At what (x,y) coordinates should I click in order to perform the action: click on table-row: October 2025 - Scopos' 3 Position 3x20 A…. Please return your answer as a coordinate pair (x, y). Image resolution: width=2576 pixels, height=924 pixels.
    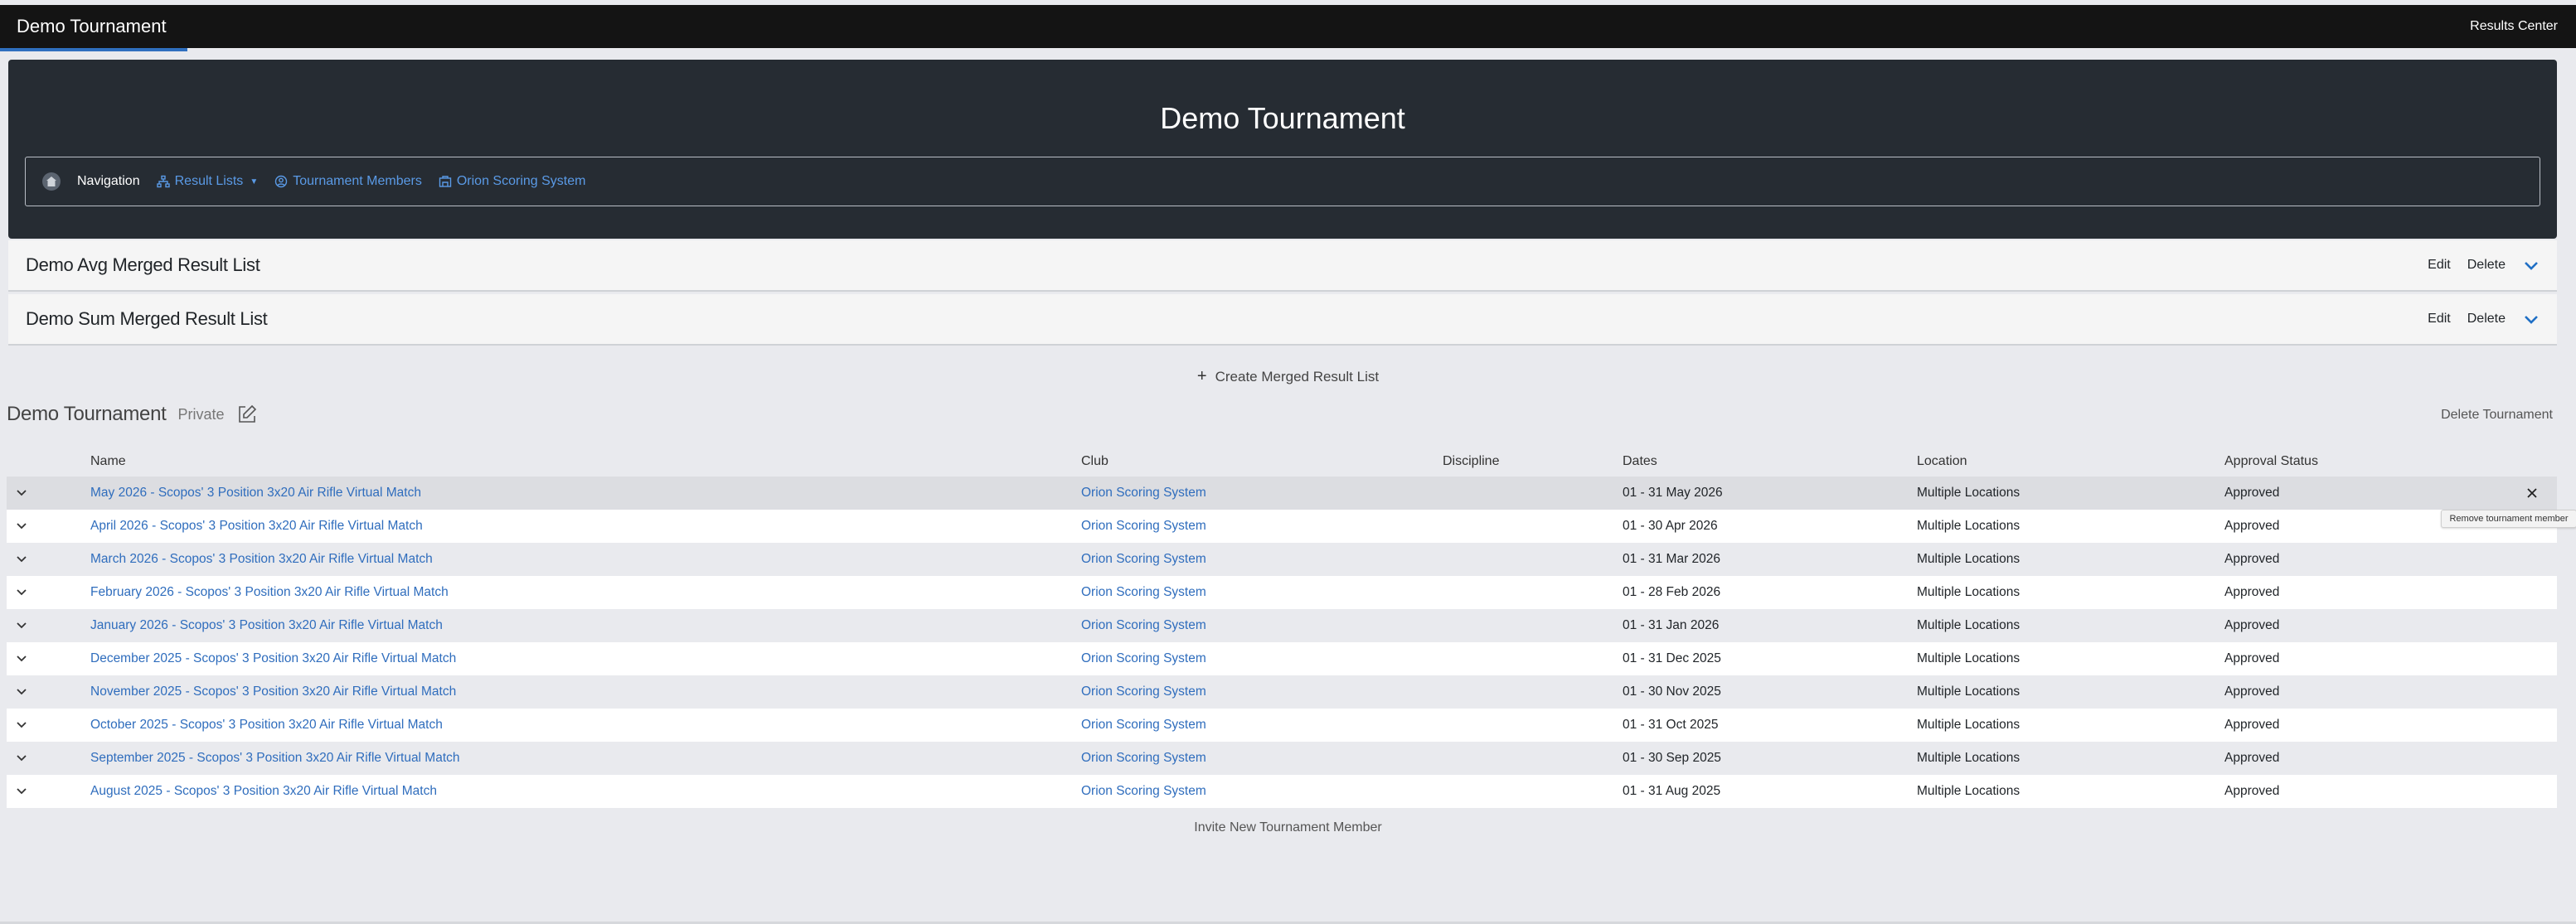
    Looking at the image, I should click on (1282, 725).